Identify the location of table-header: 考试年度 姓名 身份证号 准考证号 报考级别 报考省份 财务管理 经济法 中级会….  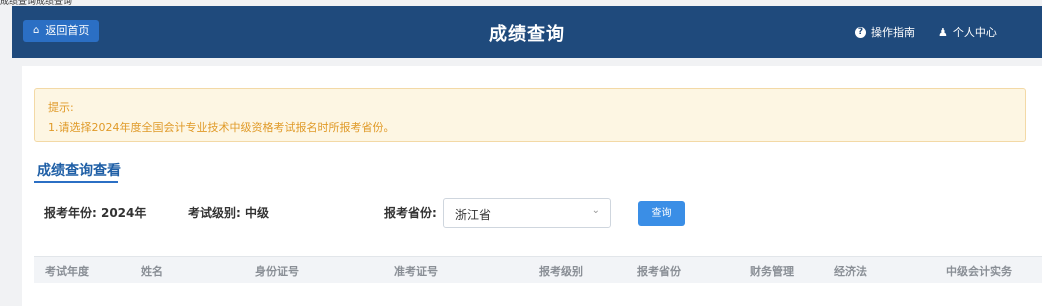
(538, 269).